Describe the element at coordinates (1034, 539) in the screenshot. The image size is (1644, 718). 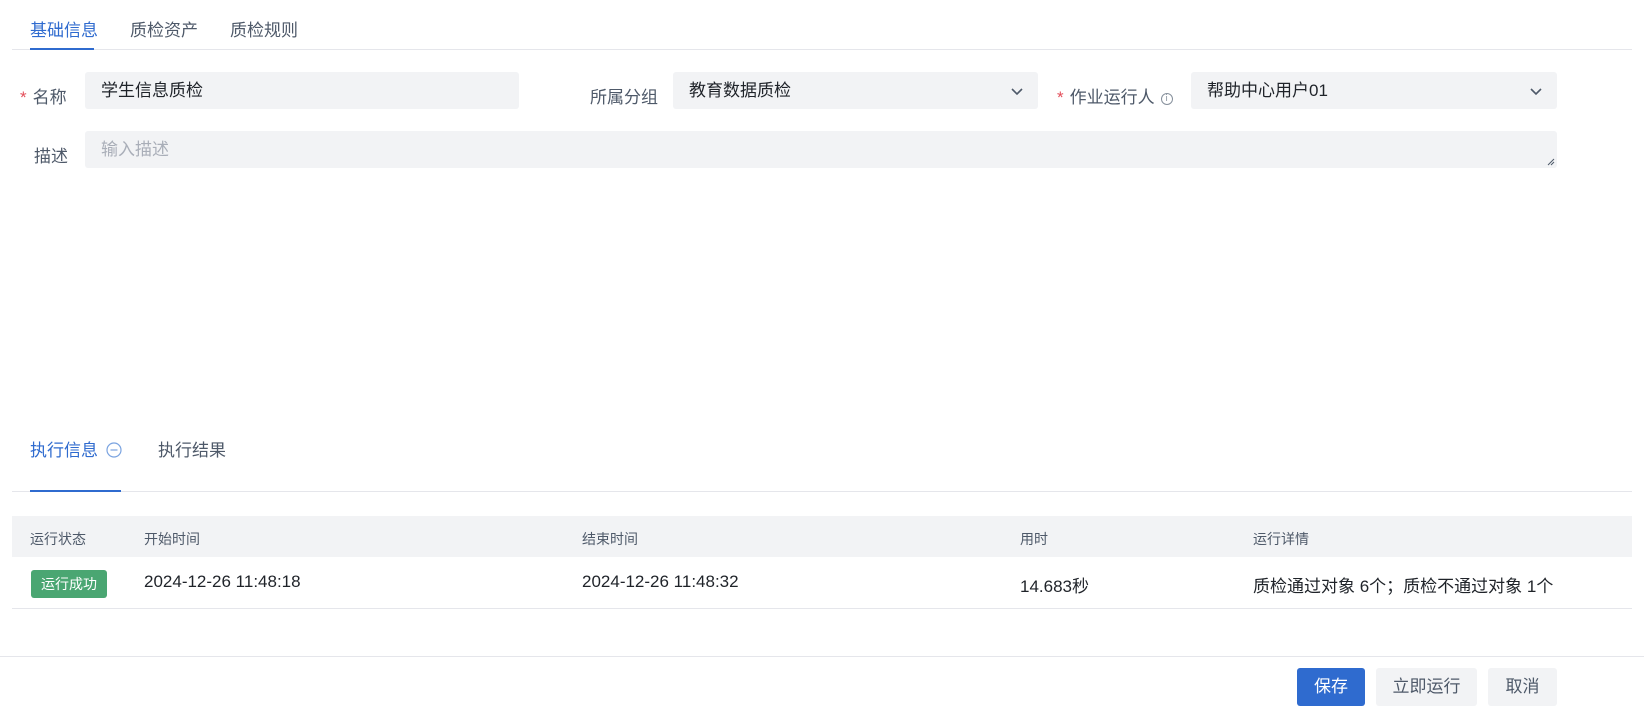
I see `column-header-duration: 用时` at that location.